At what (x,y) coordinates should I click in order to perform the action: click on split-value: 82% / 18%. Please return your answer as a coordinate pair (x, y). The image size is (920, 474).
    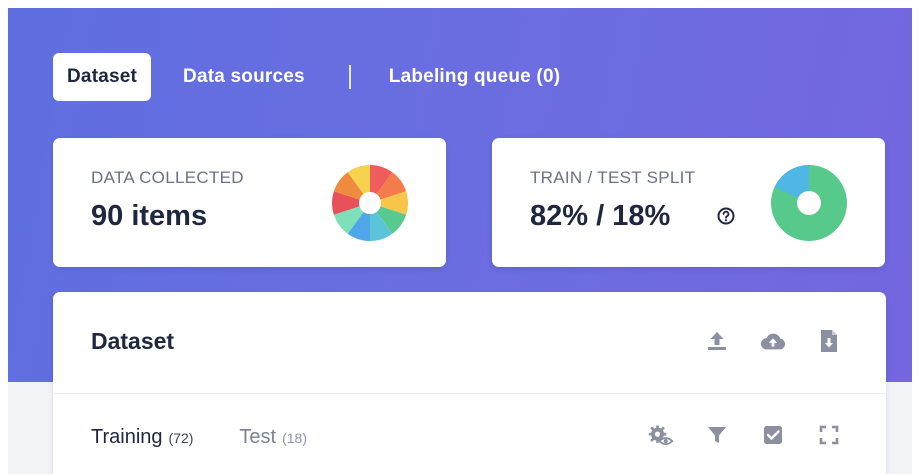
    Looking at the image, I should click on (600, 216).